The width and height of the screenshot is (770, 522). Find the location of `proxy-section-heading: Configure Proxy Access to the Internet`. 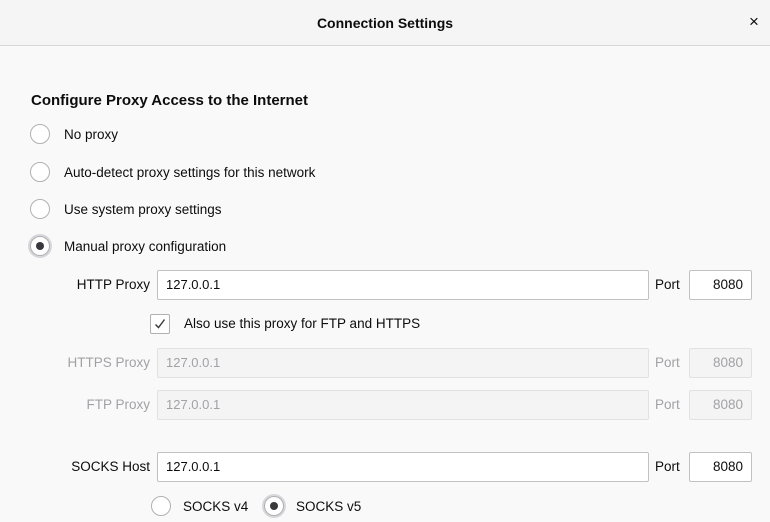

proxy-section-heading: Configure Proxy Access to the Internet is located at coordinates (170, 100).